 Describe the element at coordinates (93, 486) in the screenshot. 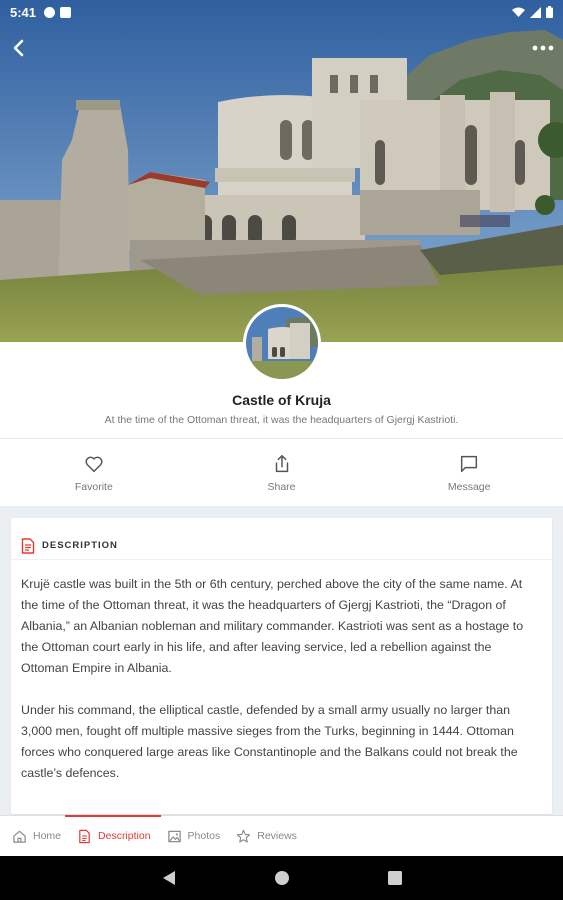

I see `favorite-label: Favorite` at that location.